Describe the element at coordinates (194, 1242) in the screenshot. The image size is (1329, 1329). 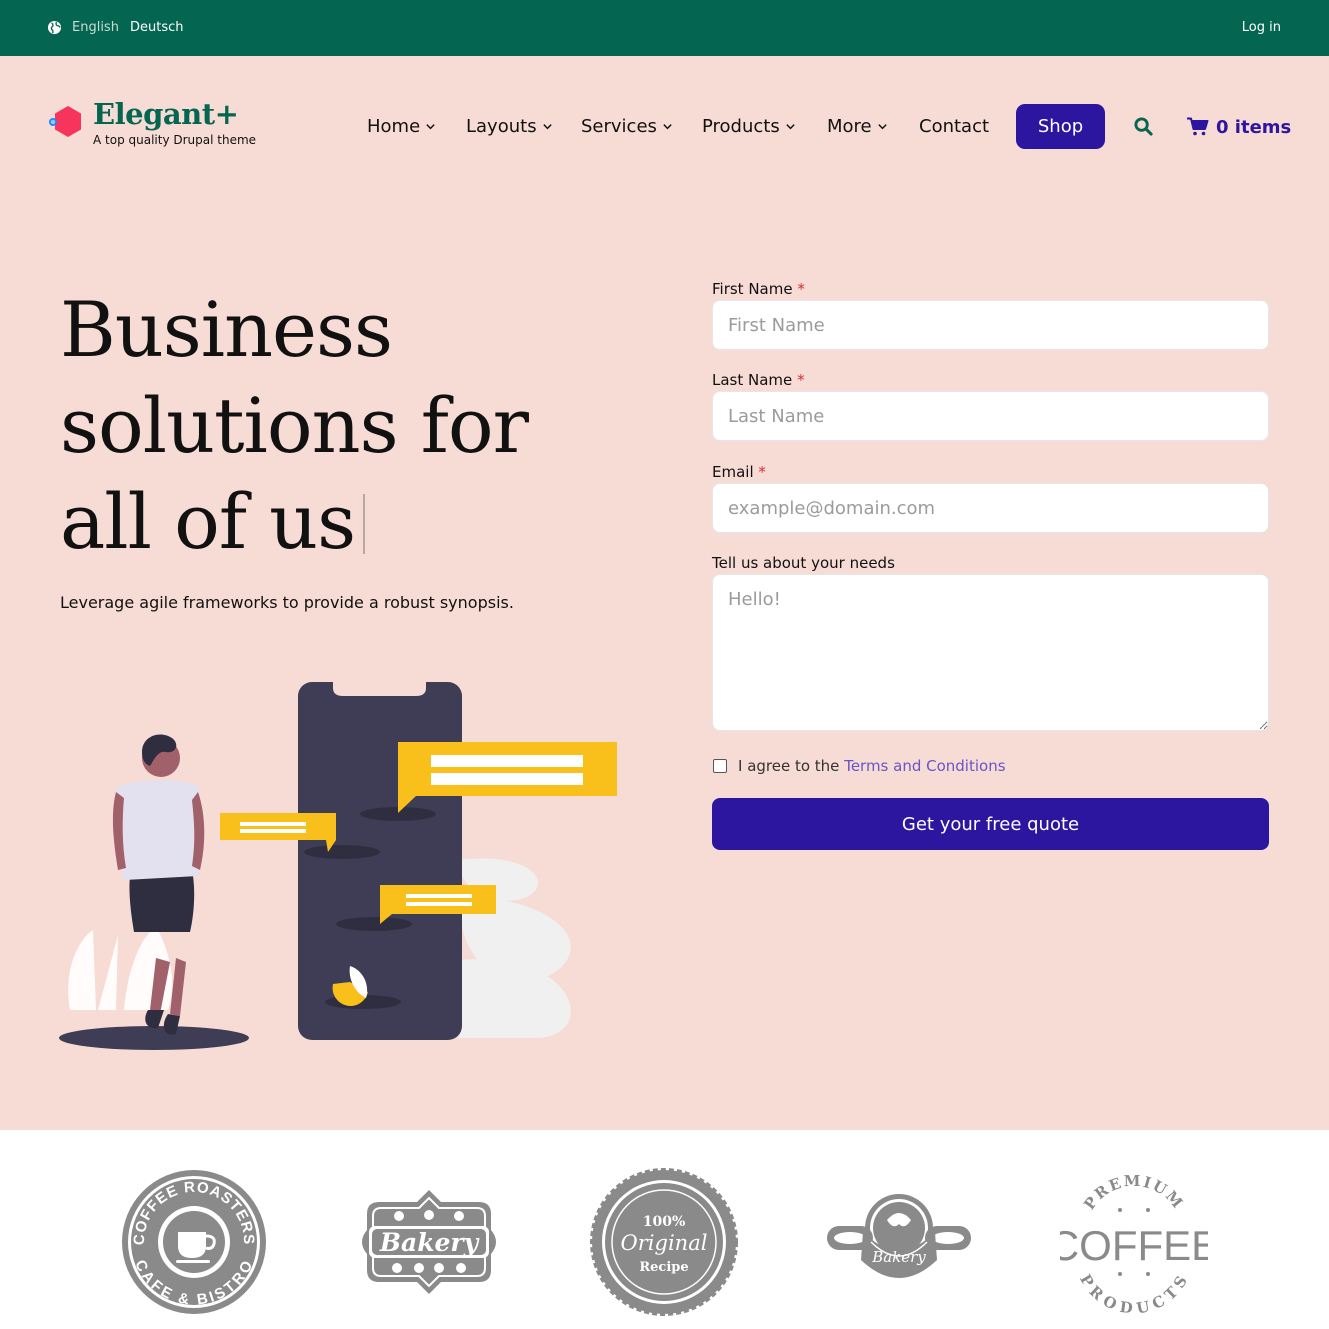
I see `coffee-roasters-logo: COFFEE ROASTERS CAFE & BISTRO` at that location.